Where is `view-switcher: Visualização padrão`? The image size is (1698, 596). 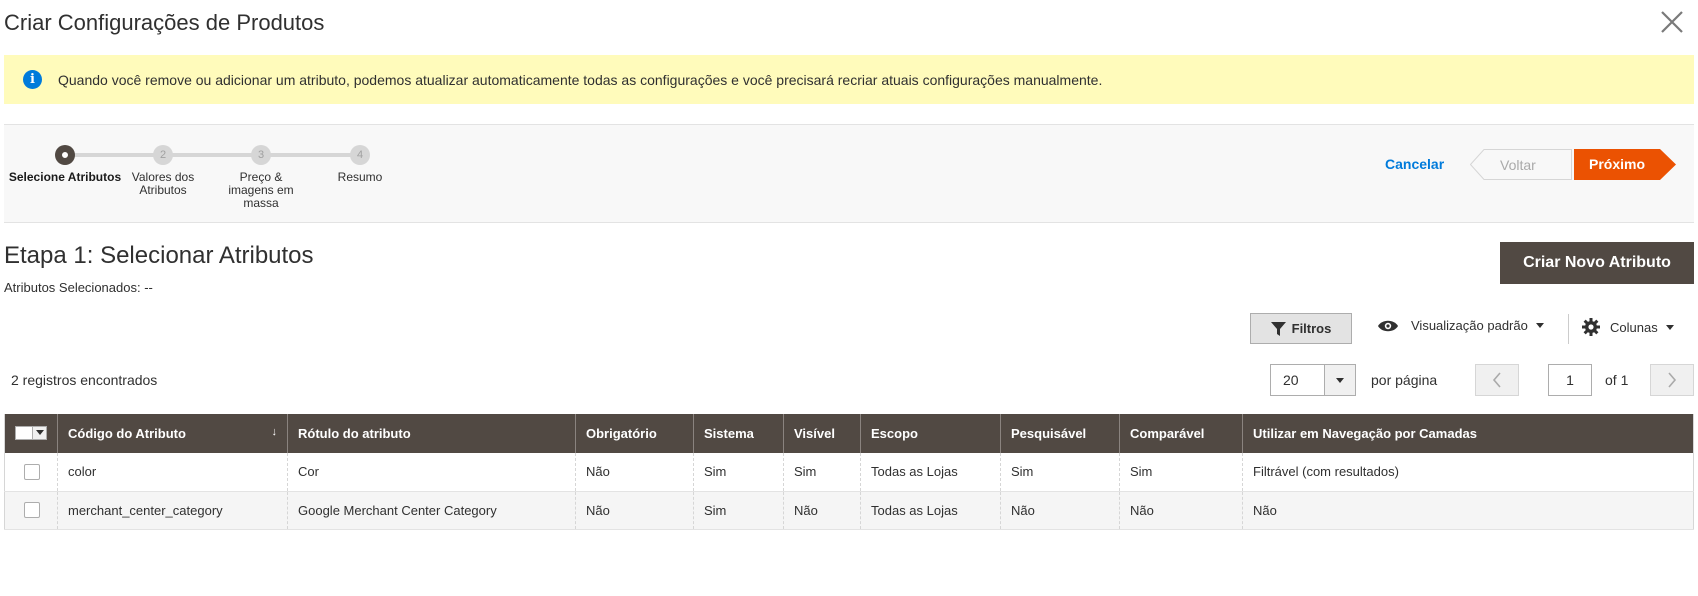 view-switcher: Visualização padrão is located at coordinates (1460, 325).